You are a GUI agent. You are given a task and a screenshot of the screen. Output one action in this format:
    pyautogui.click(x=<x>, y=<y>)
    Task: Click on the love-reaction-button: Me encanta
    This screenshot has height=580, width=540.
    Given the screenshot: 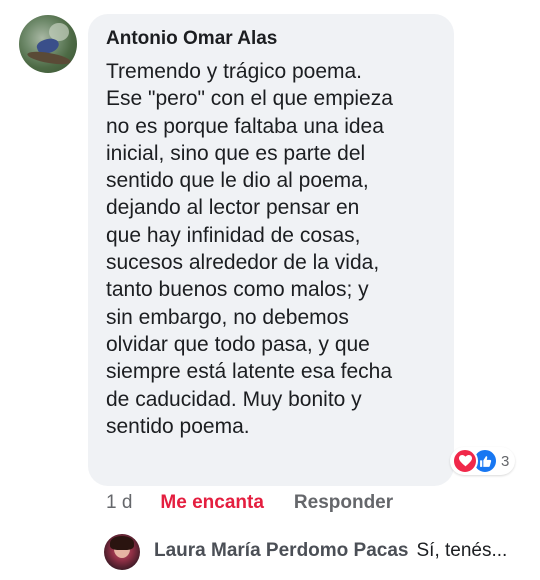 What is the action you would take?
    pyautogui.click(x=211, y=503)
    